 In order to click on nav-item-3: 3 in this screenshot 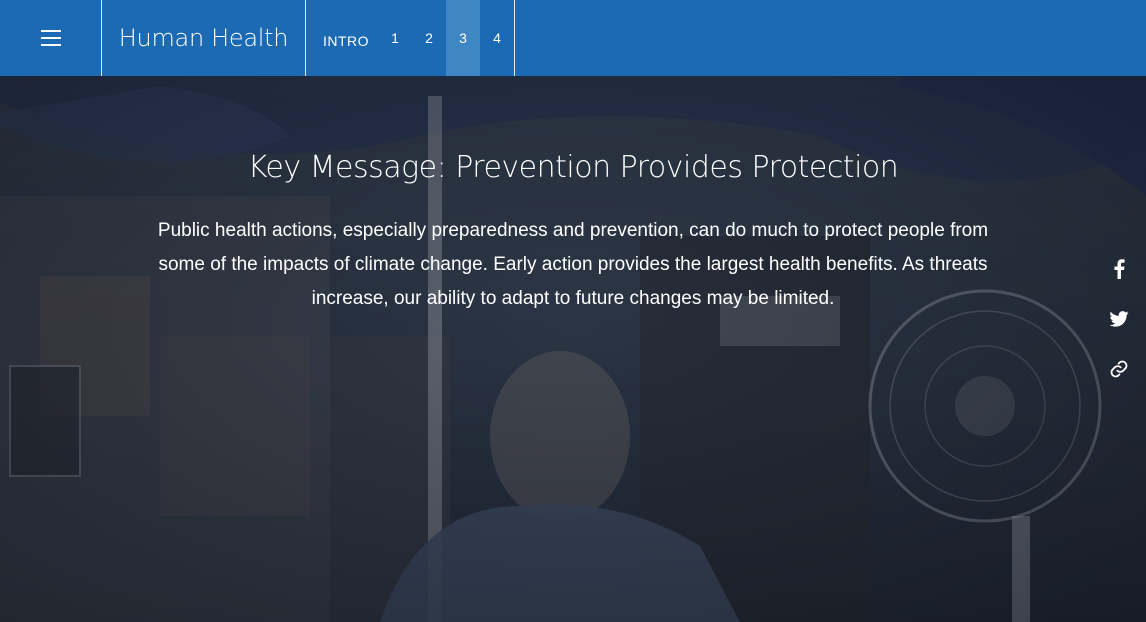, I will do `click(463, 38)`.